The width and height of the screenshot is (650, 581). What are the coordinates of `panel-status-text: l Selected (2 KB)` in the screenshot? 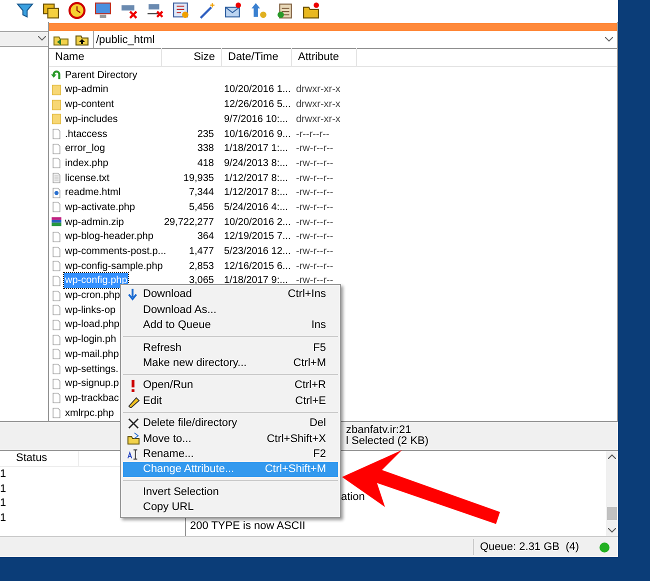 It's located at (388, 442).